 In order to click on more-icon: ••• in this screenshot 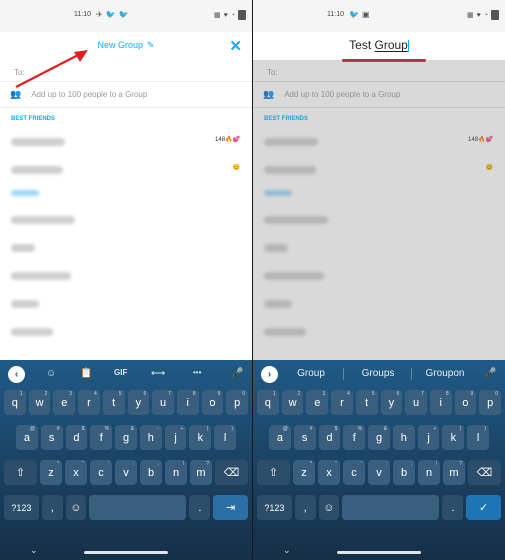, I will do `click(197, 372)`.